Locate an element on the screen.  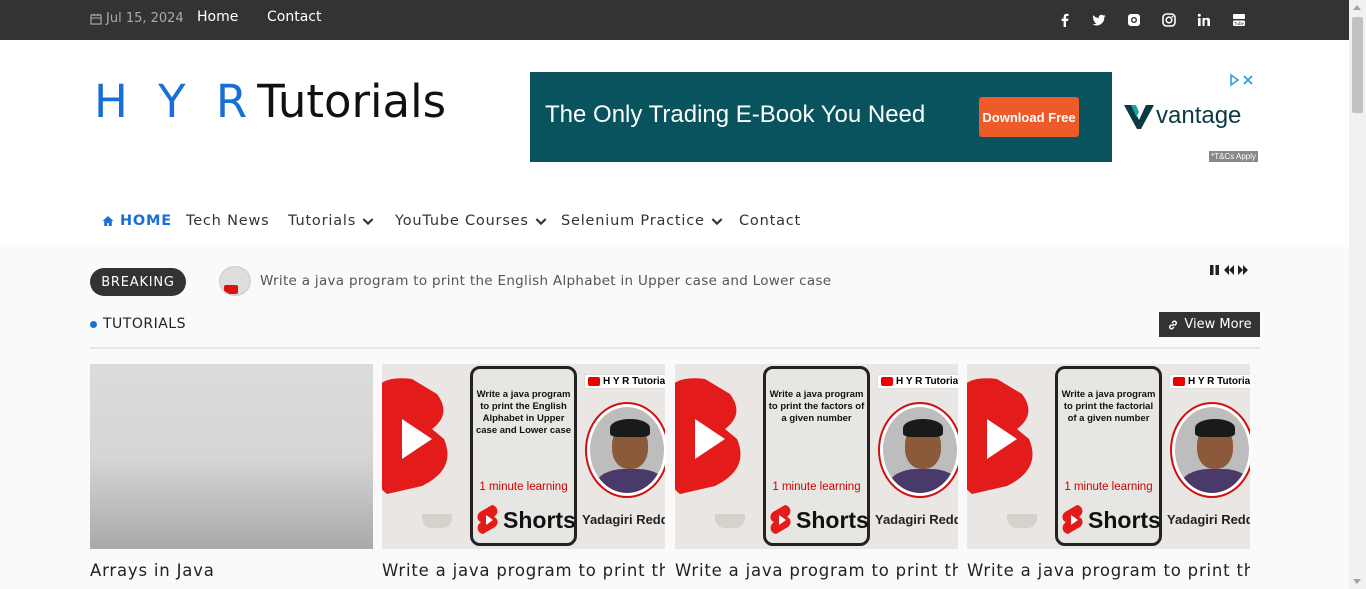
page-scrollbar is located at coordinates (1357, 294).